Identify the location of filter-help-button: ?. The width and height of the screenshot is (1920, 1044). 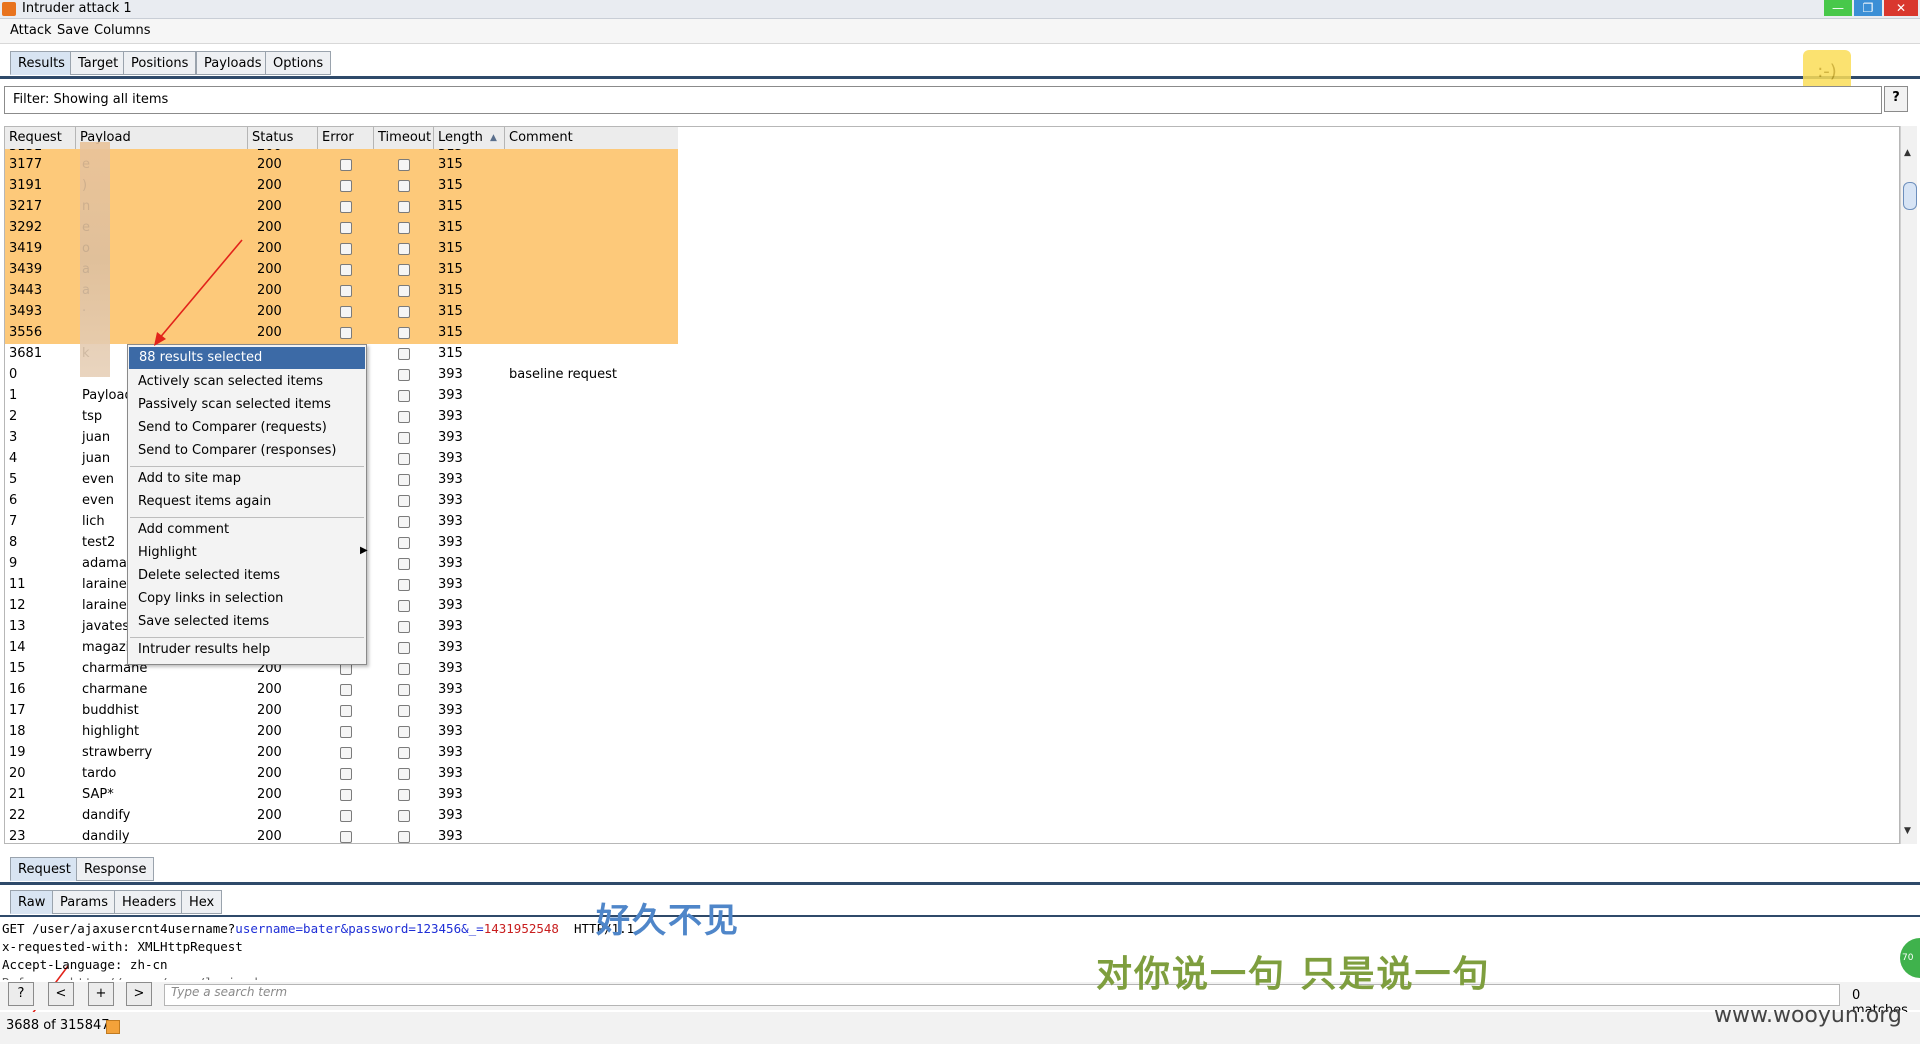
(1896, 99).